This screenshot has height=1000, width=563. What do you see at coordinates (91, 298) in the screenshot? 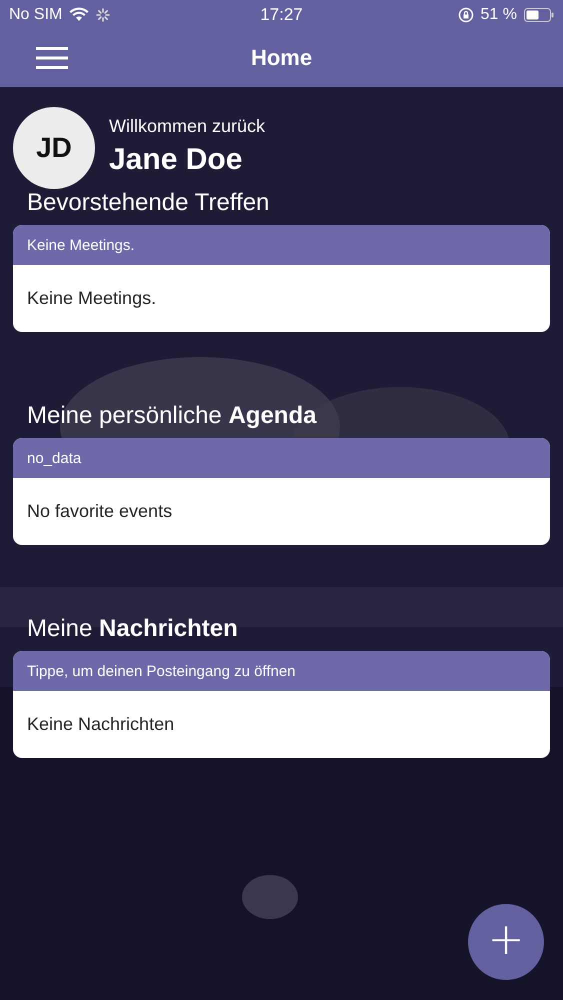
I see `card-body-text: Keine Meetings.` at bounding box center [91, 298].